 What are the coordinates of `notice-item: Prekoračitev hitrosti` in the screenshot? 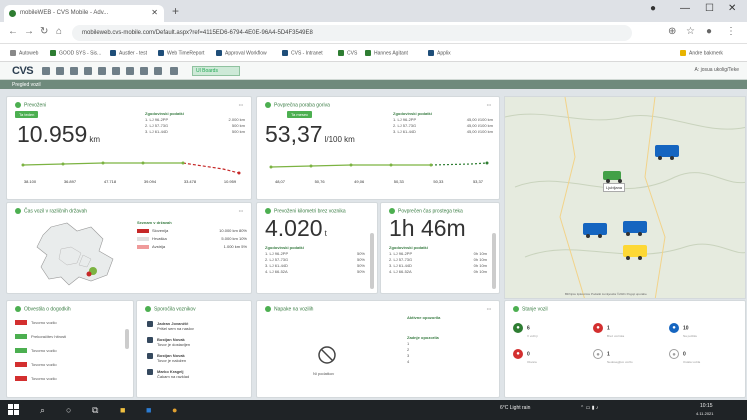 It's located at (40, 337).